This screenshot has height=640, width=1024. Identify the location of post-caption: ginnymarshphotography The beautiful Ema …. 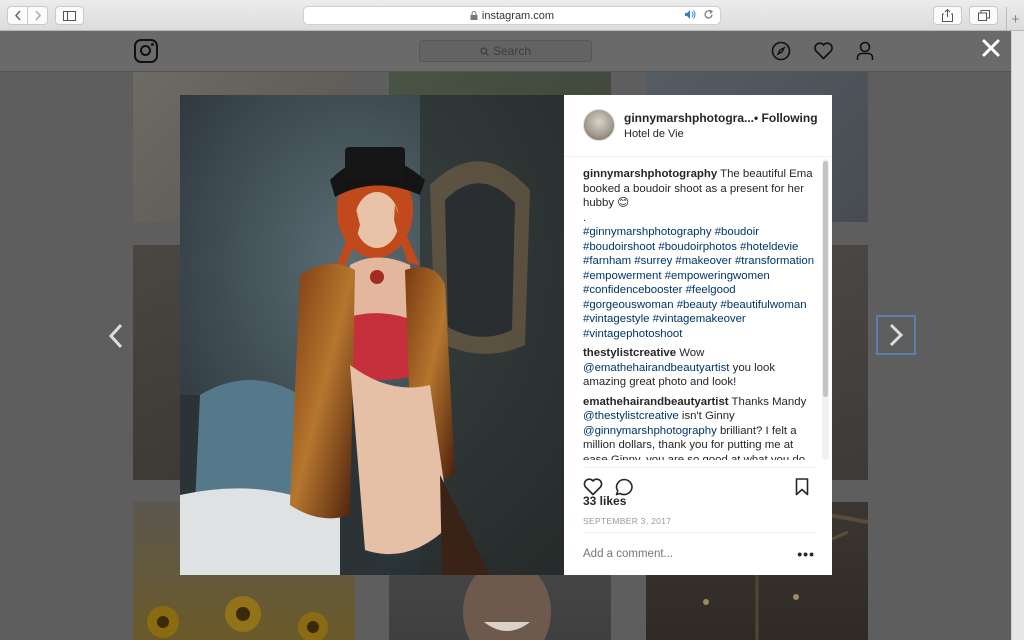
(699, 254).